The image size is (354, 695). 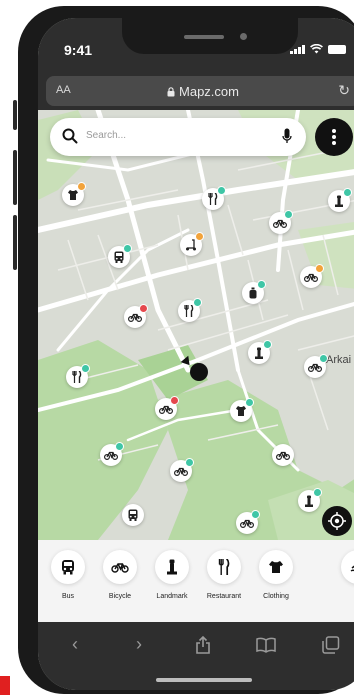 What do you see at coordinates (334, 137) in the screenshot?
I see `more-options-button` at bounding box center [334, 137].